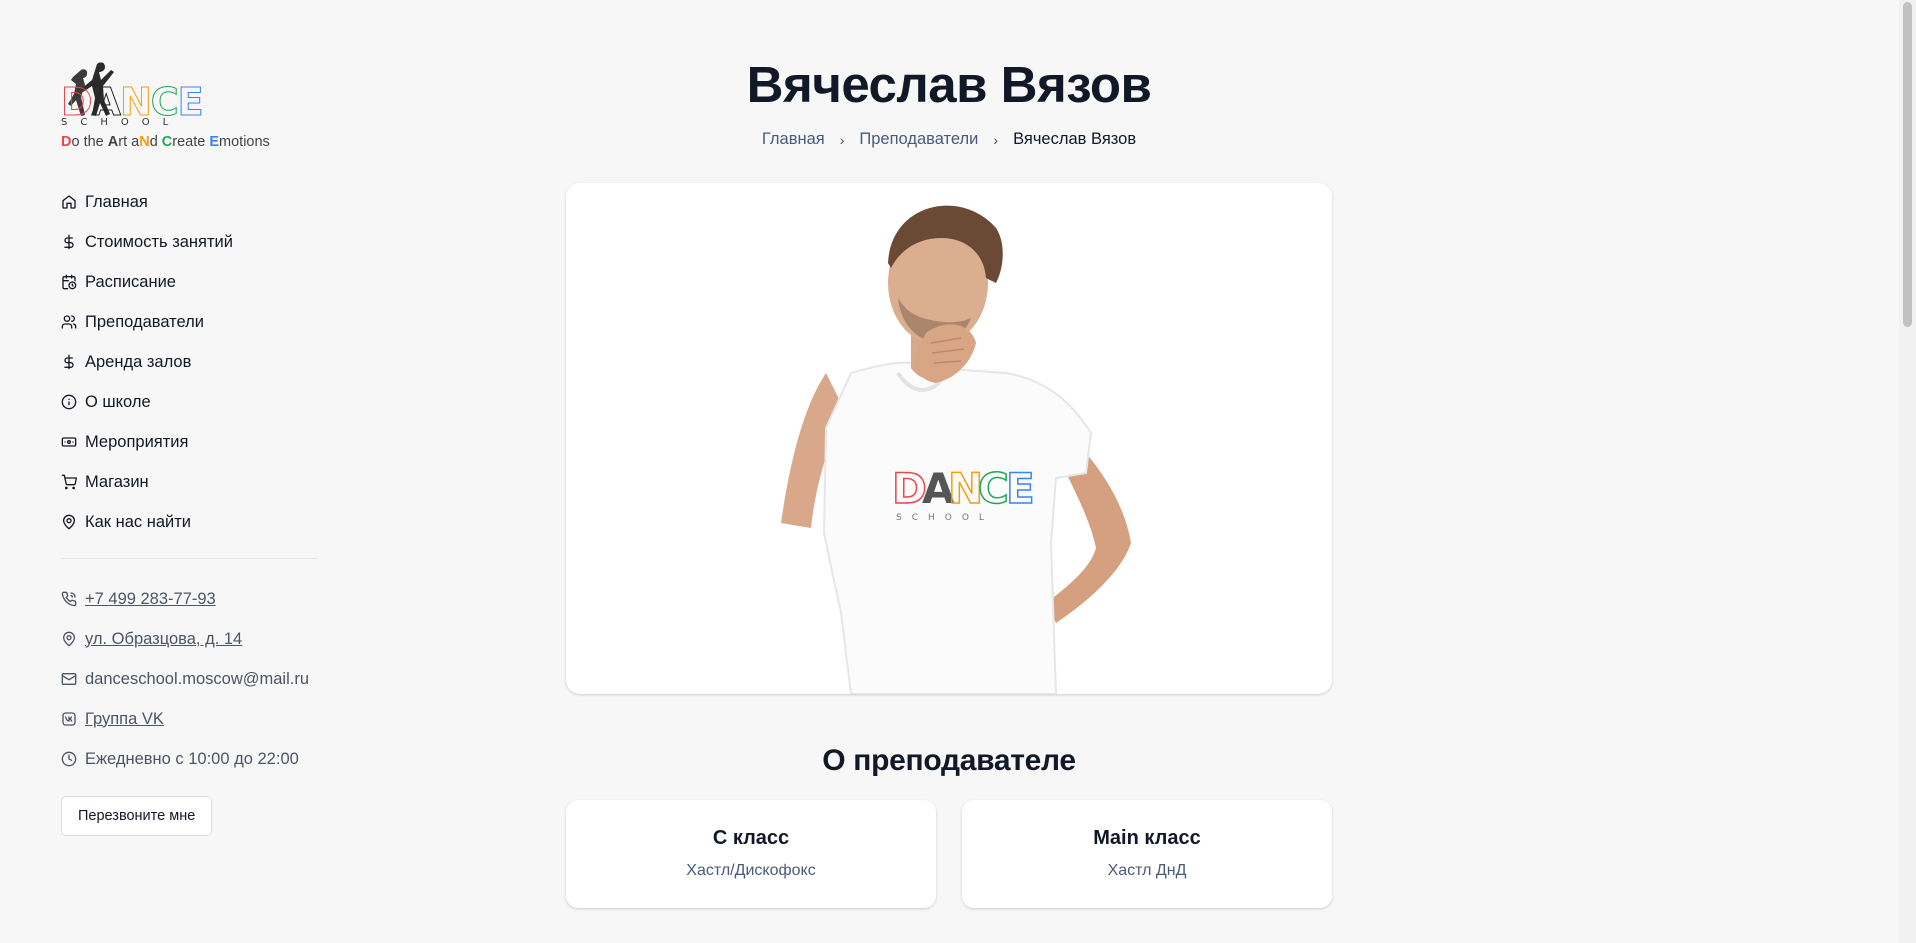 The height and width of the screenshot is (943, 1916). Describe the element at coordinates (69, 599) in the screenshot. I see `phone-icon` at that location.